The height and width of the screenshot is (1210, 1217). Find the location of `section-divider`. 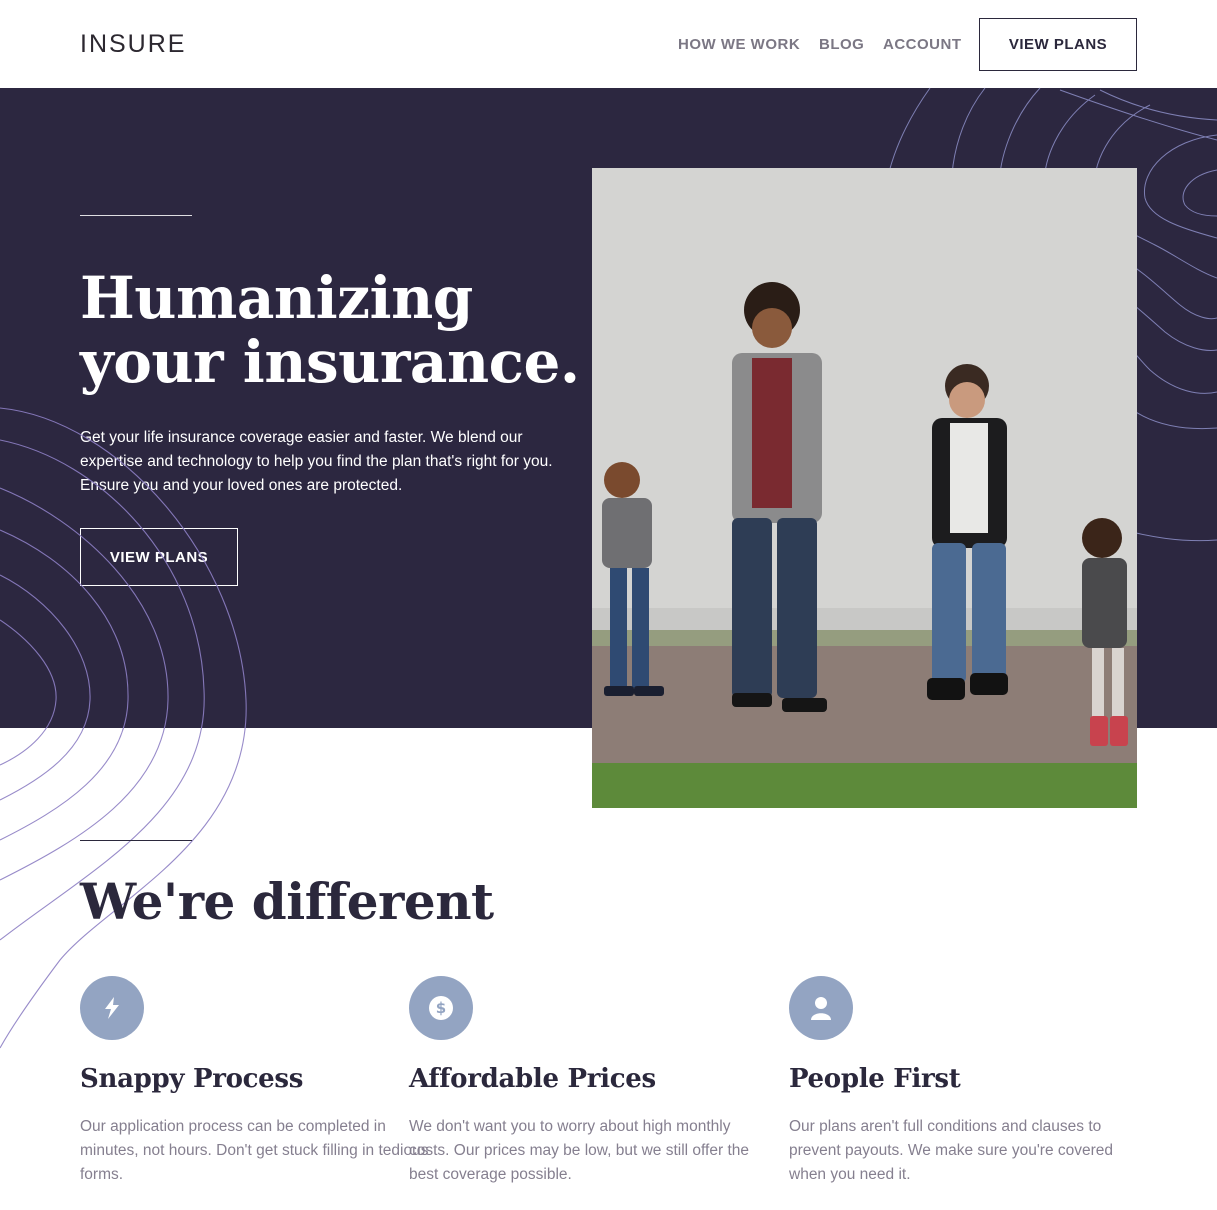

section-divider is located at coordinates (136, 840).